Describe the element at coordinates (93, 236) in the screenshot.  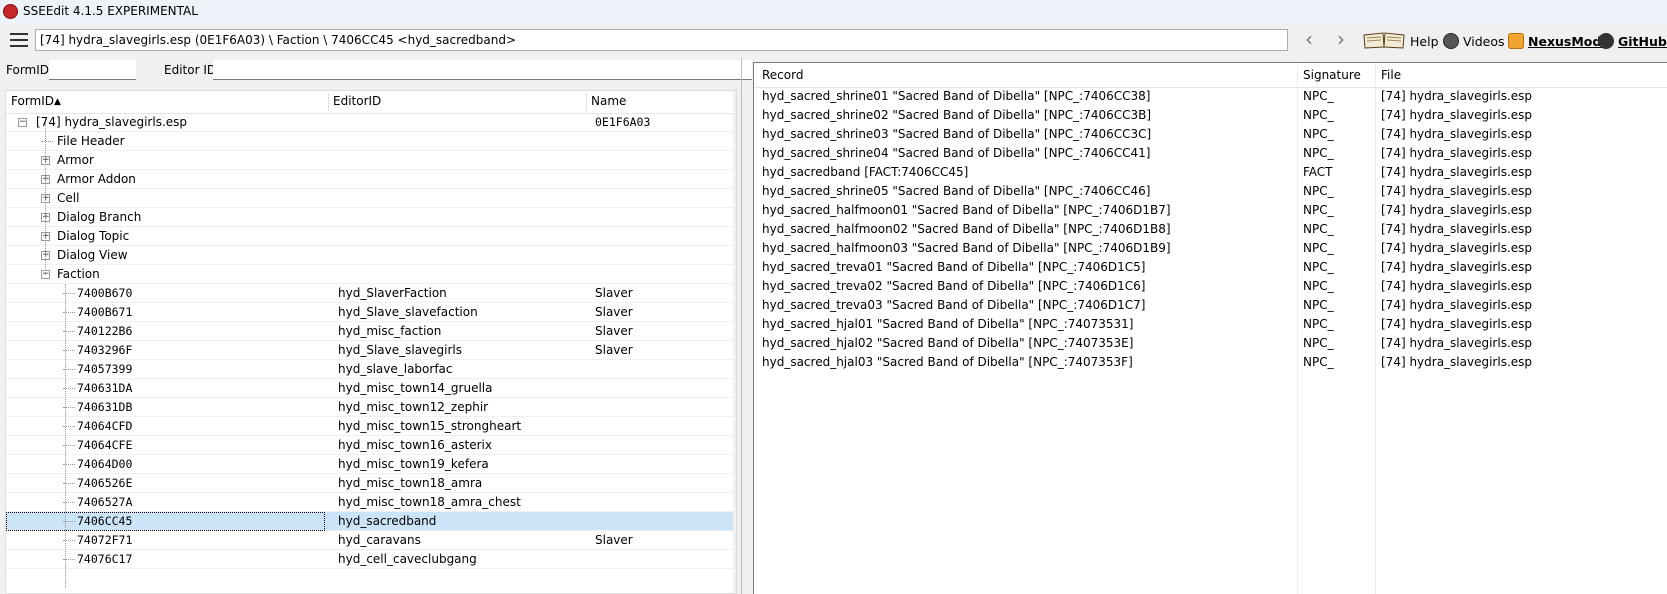
I see `tree-group-label: Dialog Topic` at that location.